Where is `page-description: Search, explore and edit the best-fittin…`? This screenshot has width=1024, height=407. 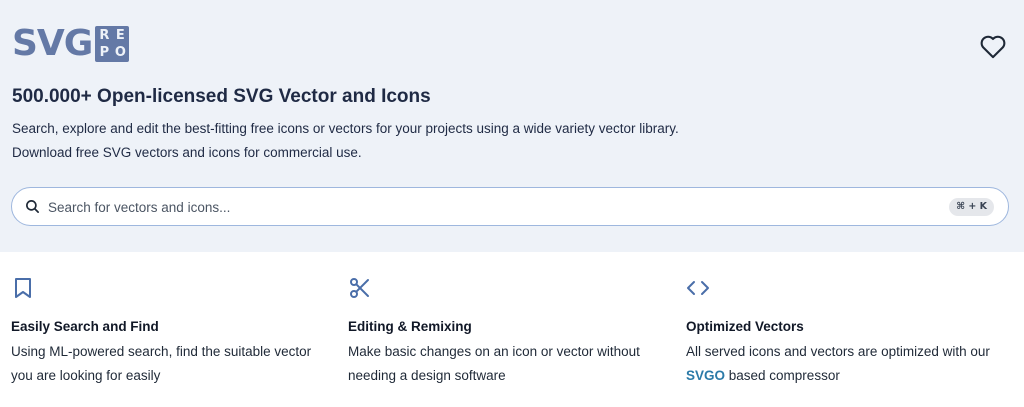 page-description: Search, explore and edit the best-fittin… is located at coordinates (345, 128).